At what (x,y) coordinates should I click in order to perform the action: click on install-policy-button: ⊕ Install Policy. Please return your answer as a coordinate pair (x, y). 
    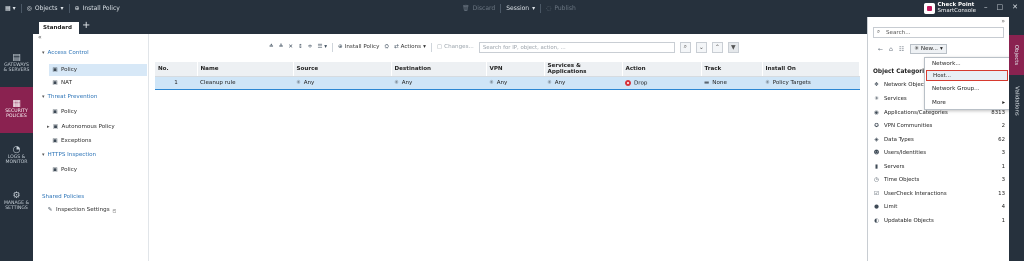
    Looking at the image, I should click on (97, 8).